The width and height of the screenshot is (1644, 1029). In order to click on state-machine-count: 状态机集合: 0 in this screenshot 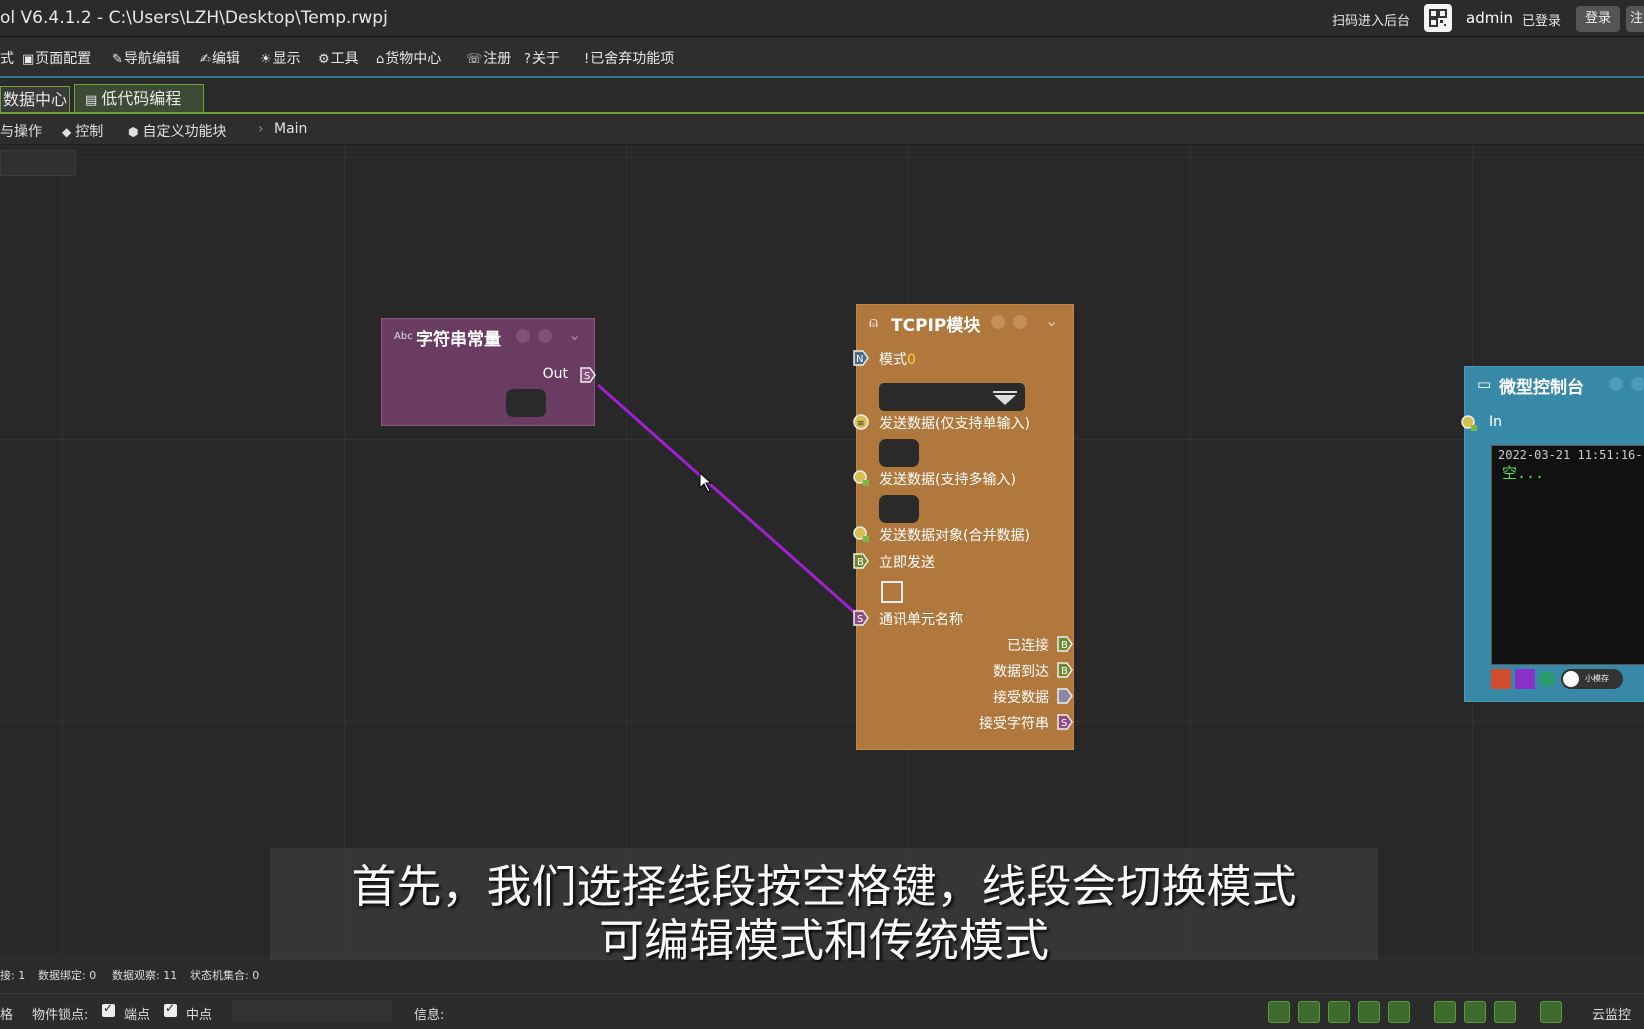, I will do `click(225, 975)`.